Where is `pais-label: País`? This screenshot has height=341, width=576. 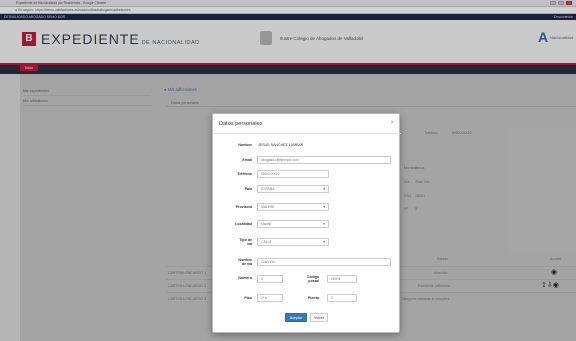
pais-label: País is located at coordinates (248, 189).